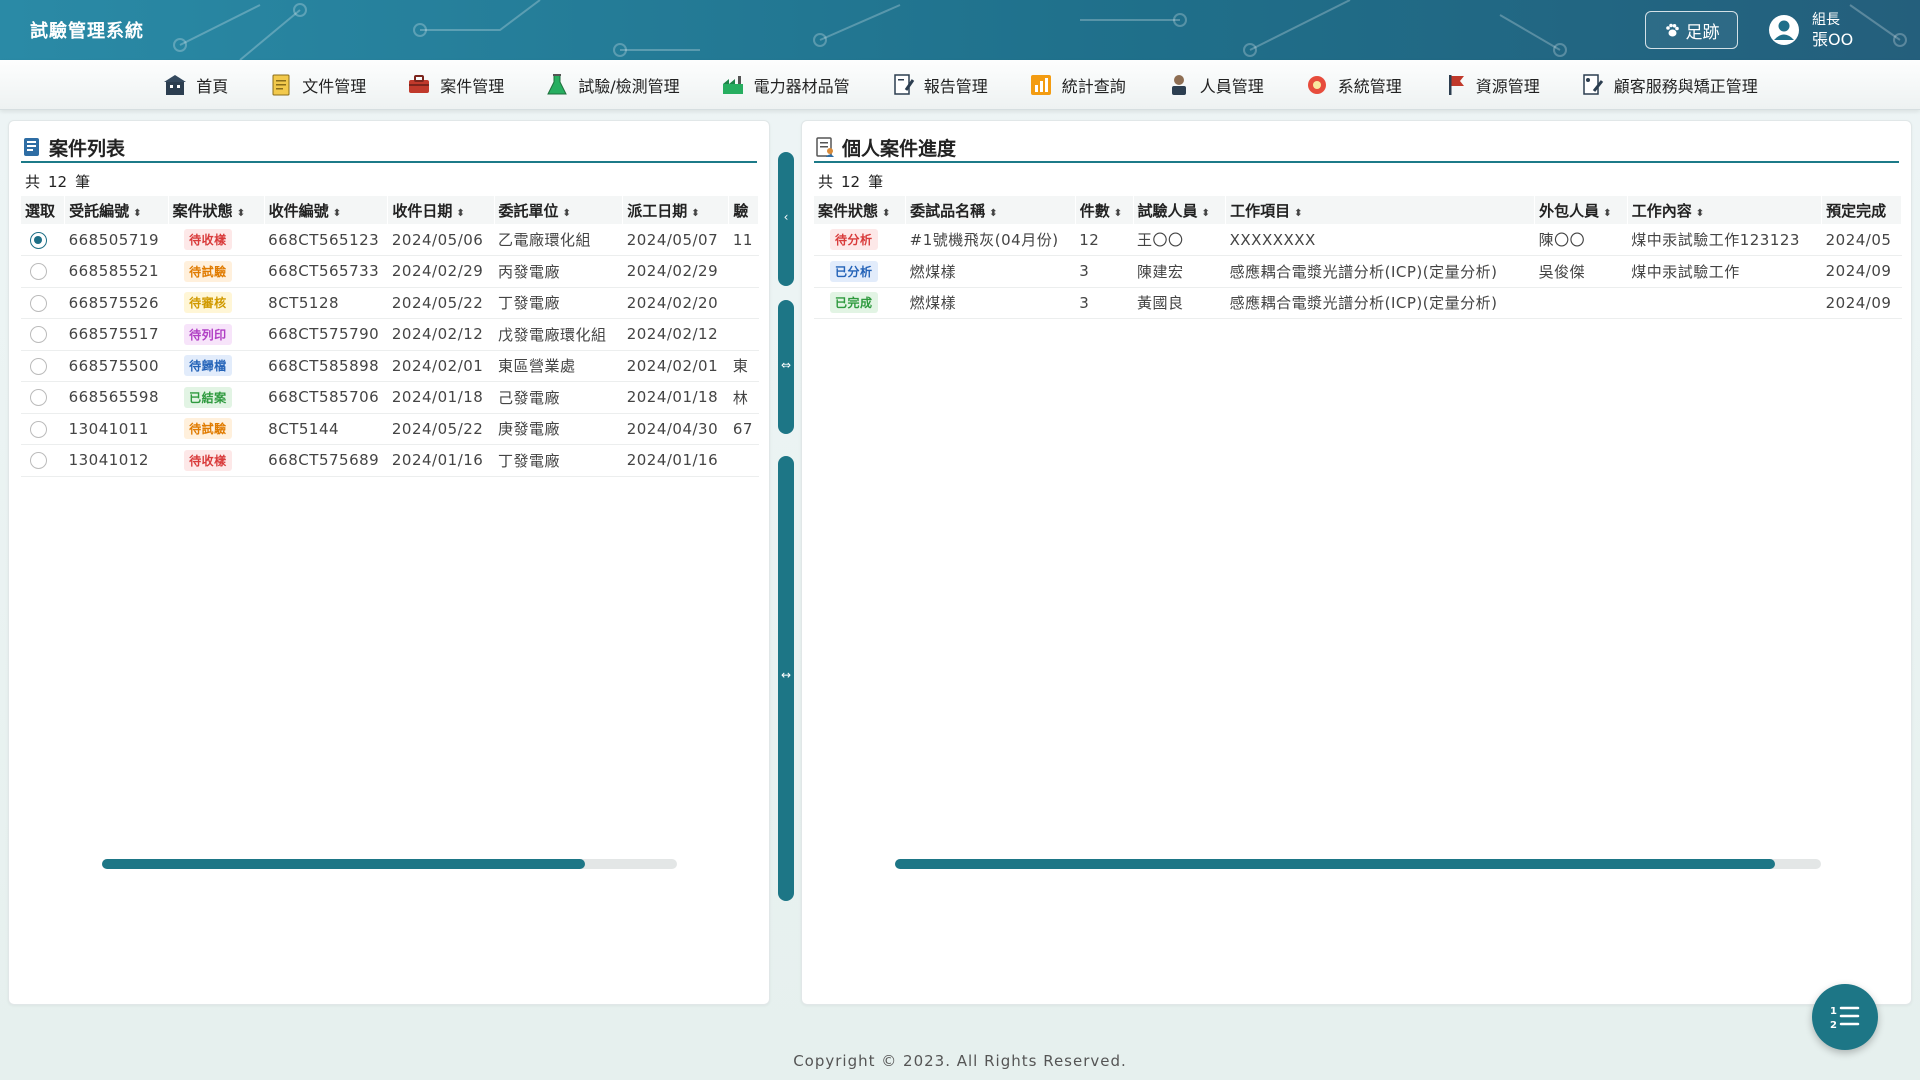 The height and width of the screenshot is (1080, 1920). I want to click on left-col-header: 驗, so click(743, 210).